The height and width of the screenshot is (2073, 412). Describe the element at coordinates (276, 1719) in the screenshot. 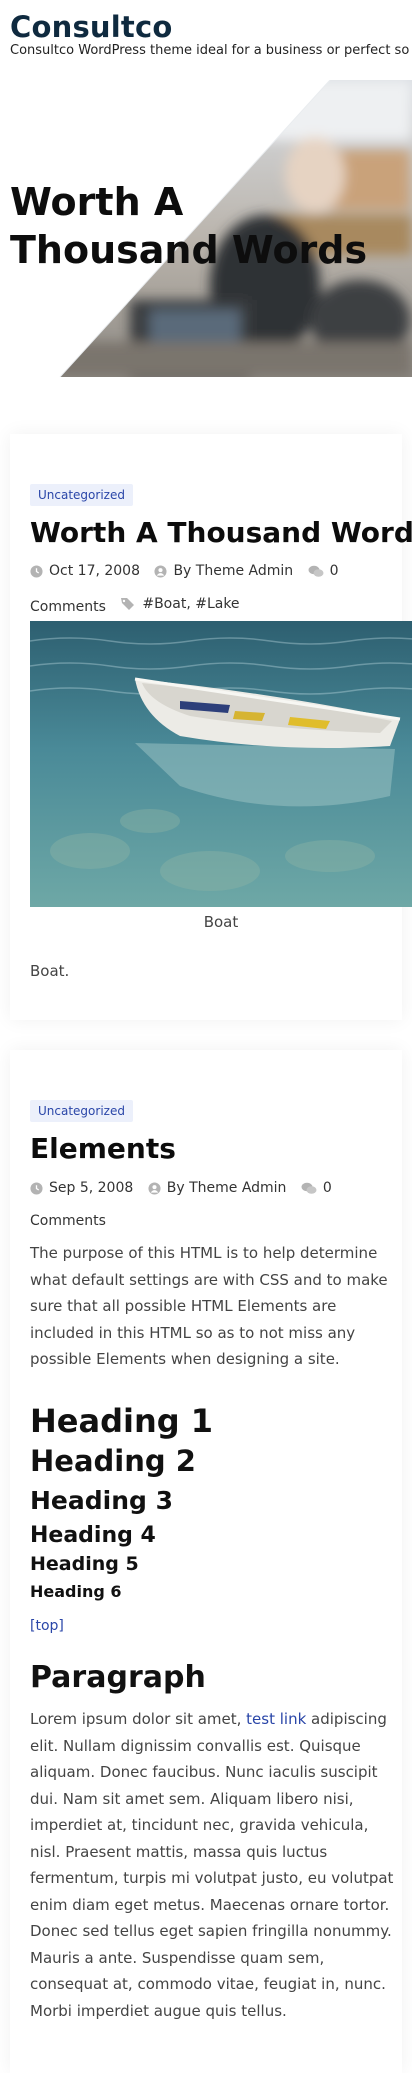

I see `test-link: test link` at that location.